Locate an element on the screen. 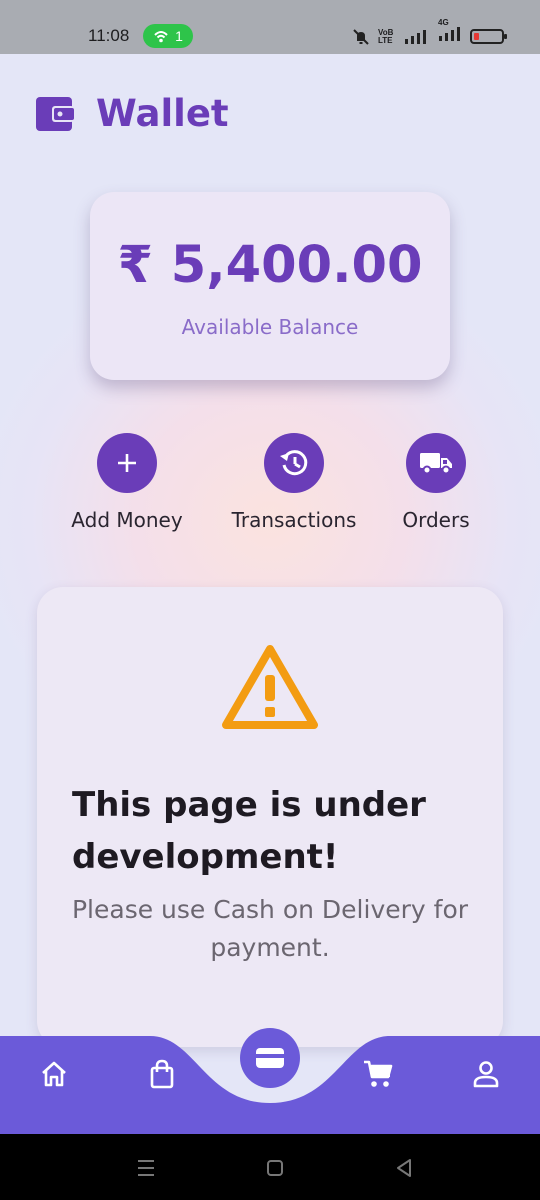 The height and width of the screenshot is (1200, 540). plus-icon is located at coordinates (127, 463).